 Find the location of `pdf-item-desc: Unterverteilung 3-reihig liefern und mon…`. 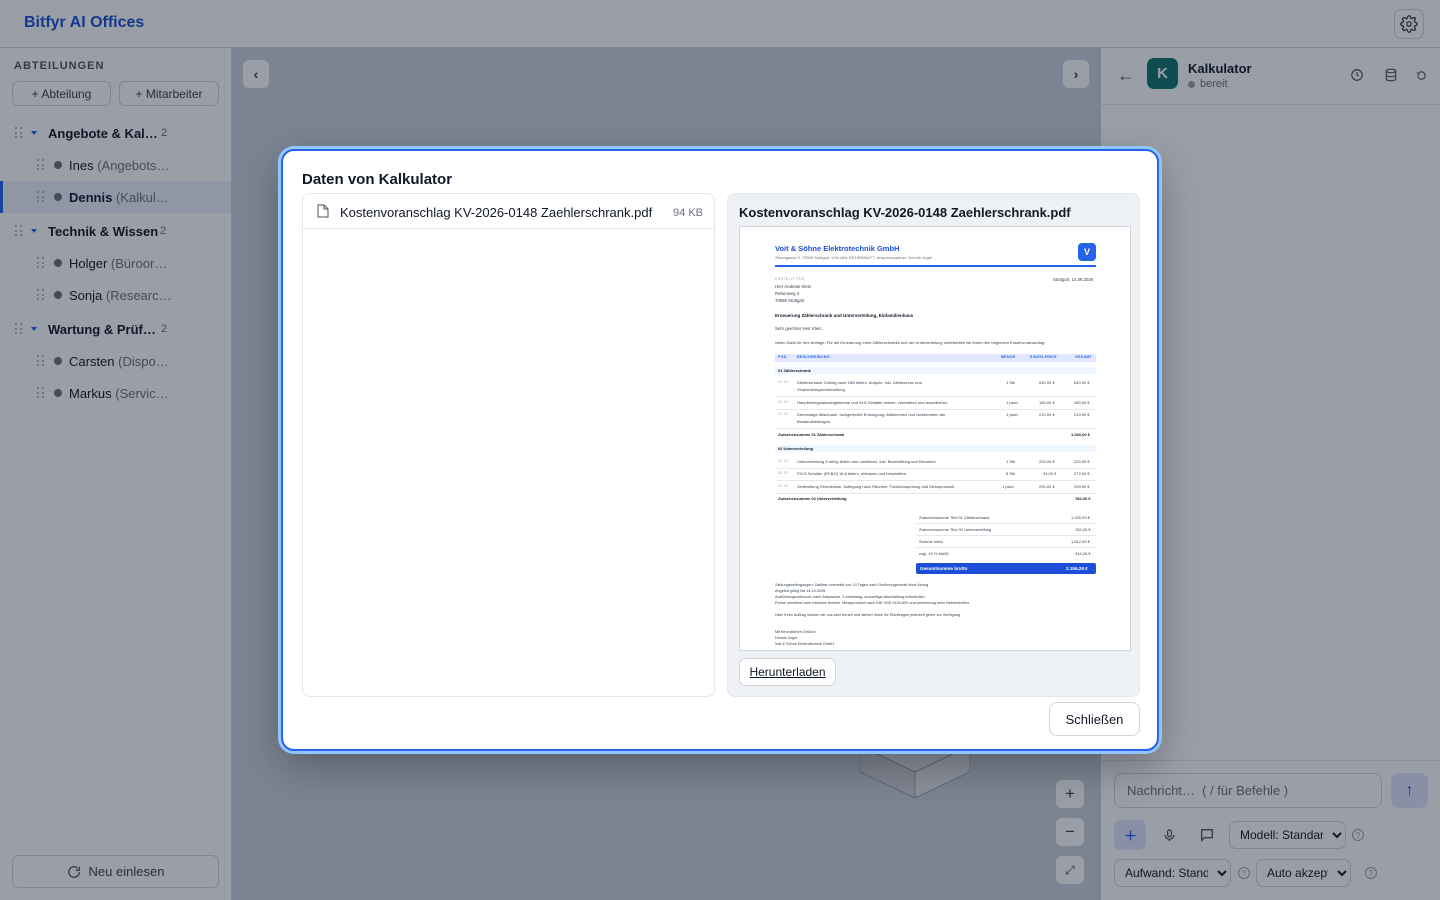

pdf-item-desc: Unterverteilung 3-reihig liefern und mon… is located at coordinates (867, 461).